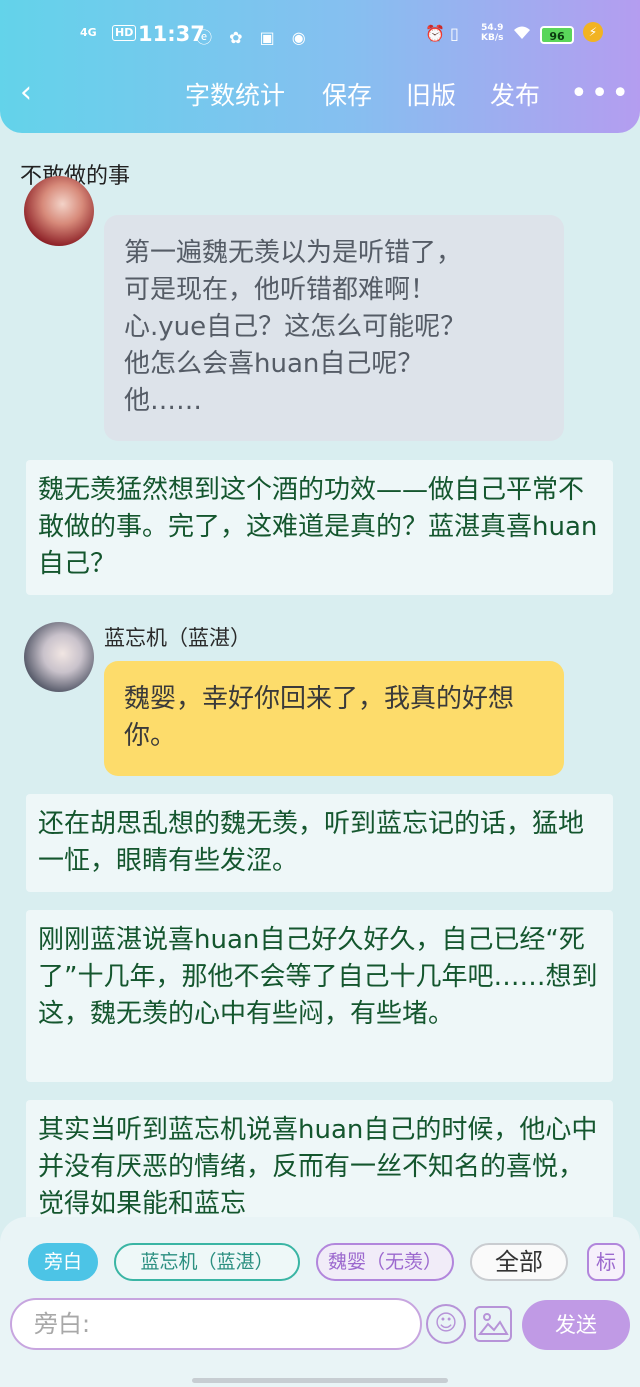 The height and width of the screenshot is (1387, 640). I want to click on send-button: 发送, so click(576, 1325).